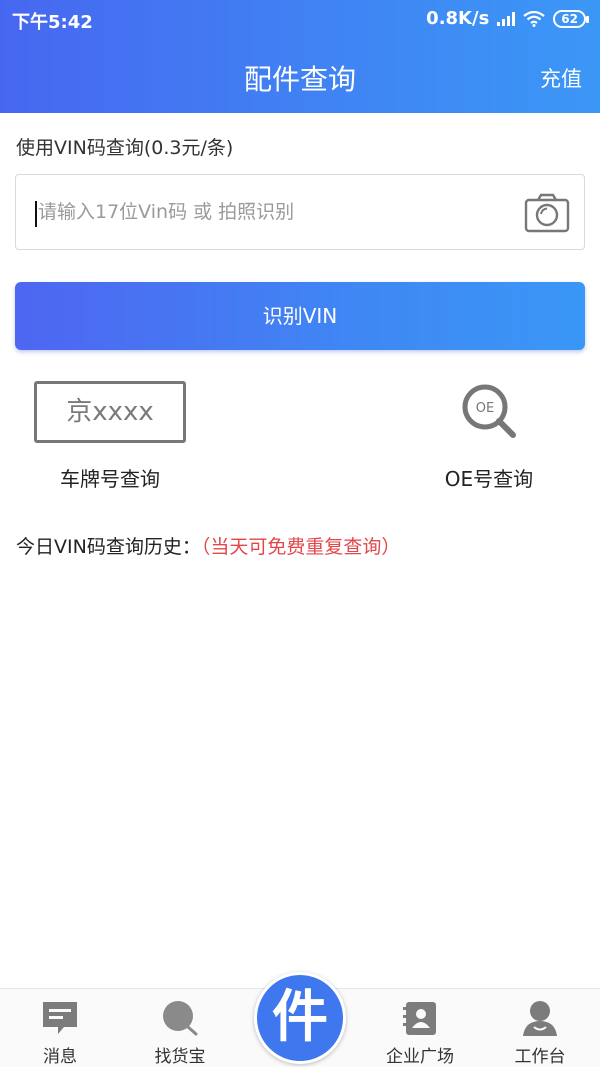  Describe the element at coordinates (60, 1018) in the screenshot. I see `message-icon` at that location.